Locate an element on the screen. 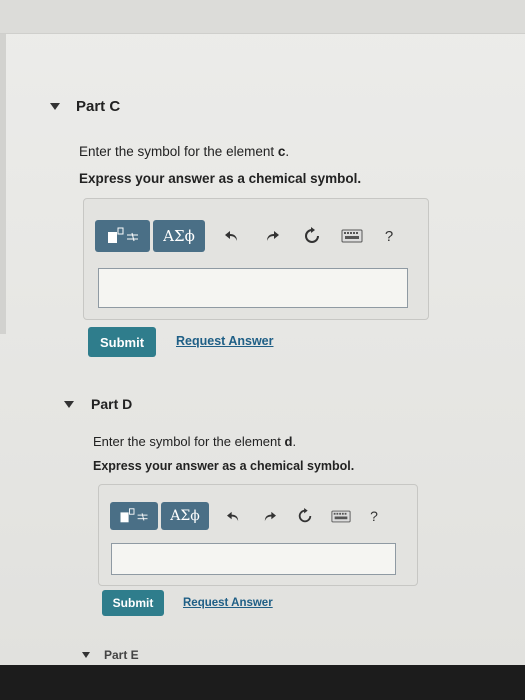  bottom-bezel is located at coordinates (262, 682).